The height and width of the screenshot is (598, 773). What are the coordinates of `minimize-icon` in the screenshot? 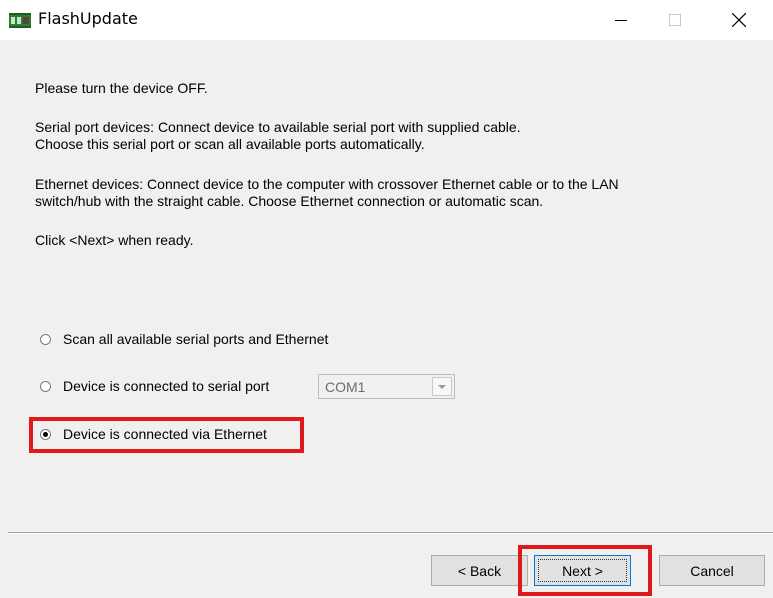 It's located at (621, 20).